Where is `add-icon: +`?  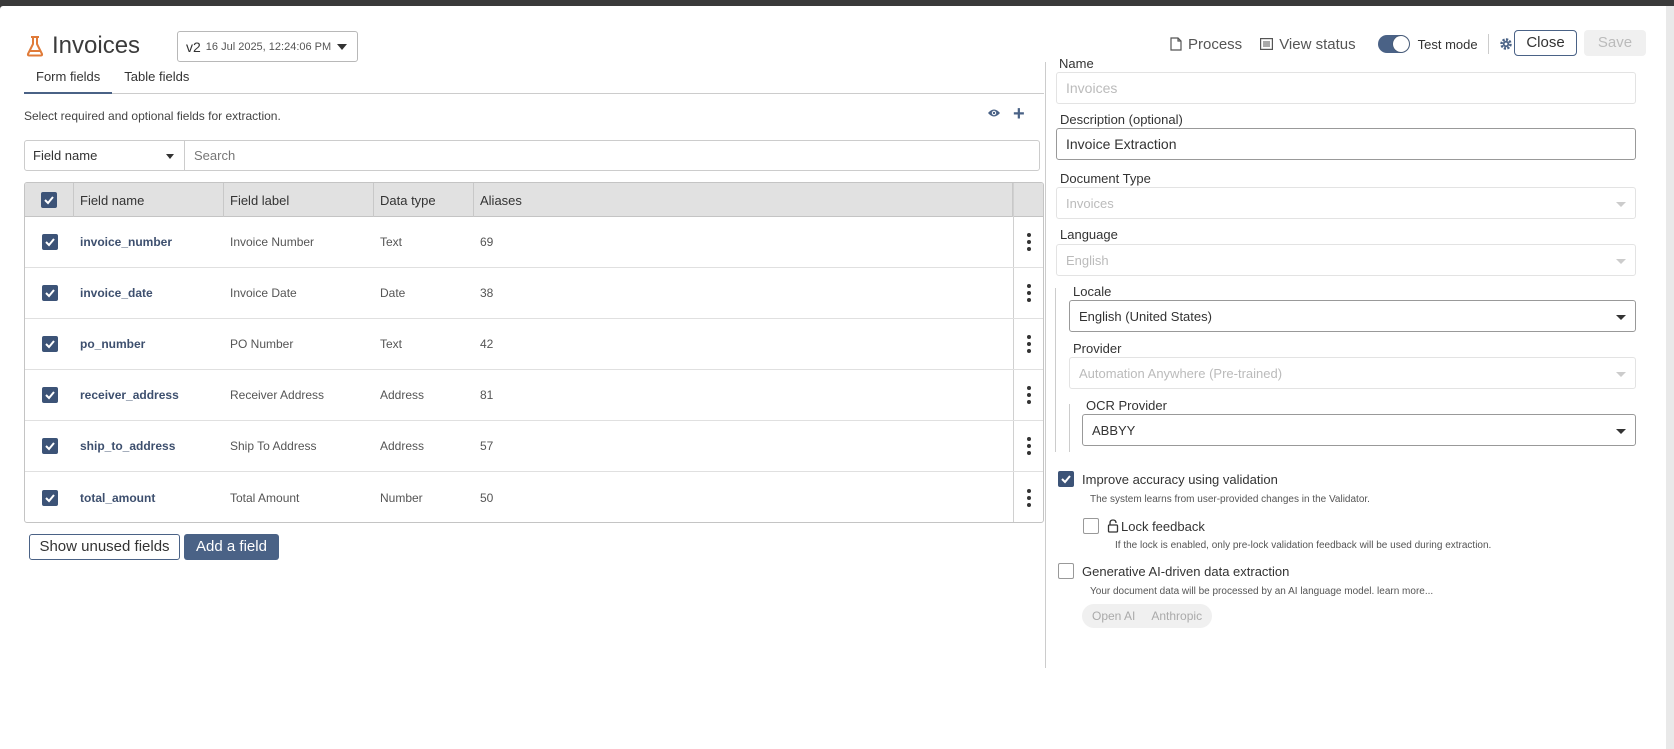 add-icon: + is located at coordinates (1019, 114).